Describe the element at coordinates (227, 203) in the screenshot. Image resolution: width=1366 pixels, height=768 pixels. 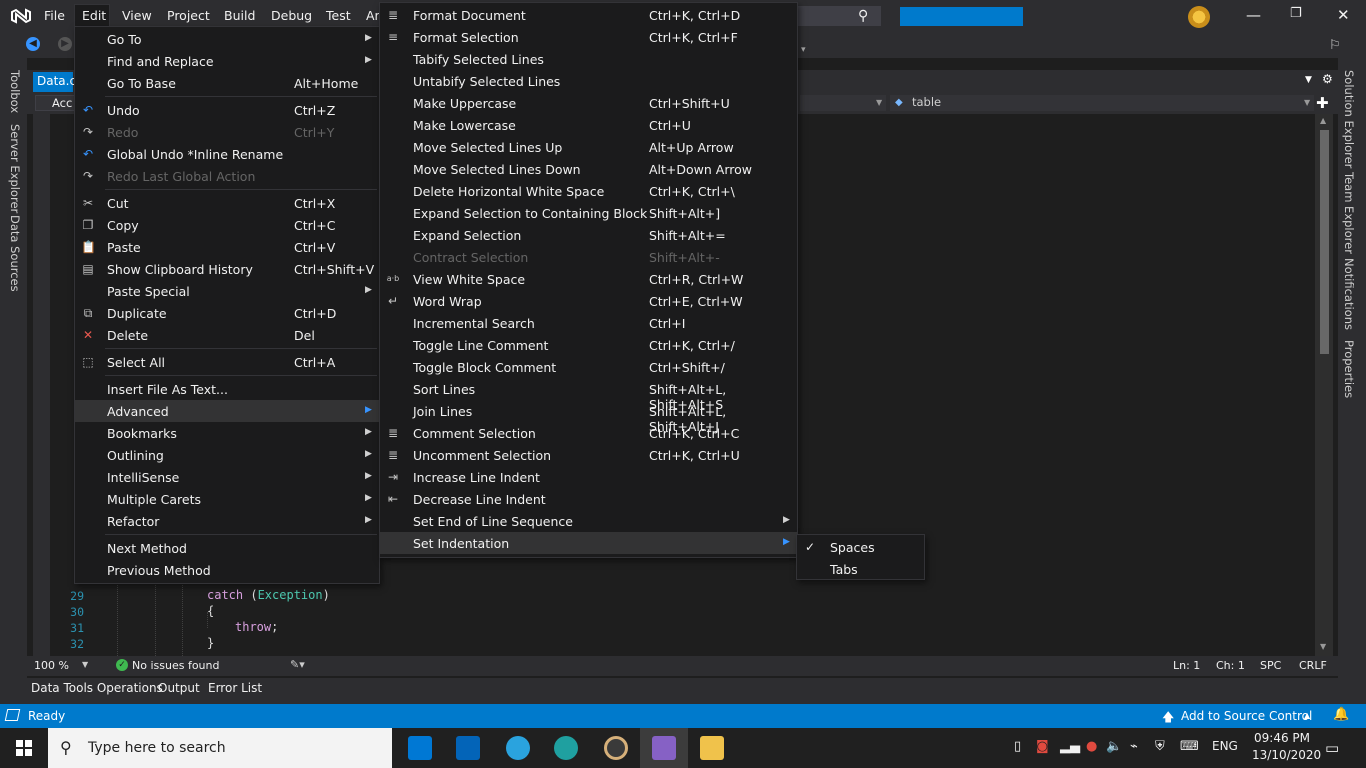
I see `menu-item-cut: ✂ Cut Ctrl+X` at that location.